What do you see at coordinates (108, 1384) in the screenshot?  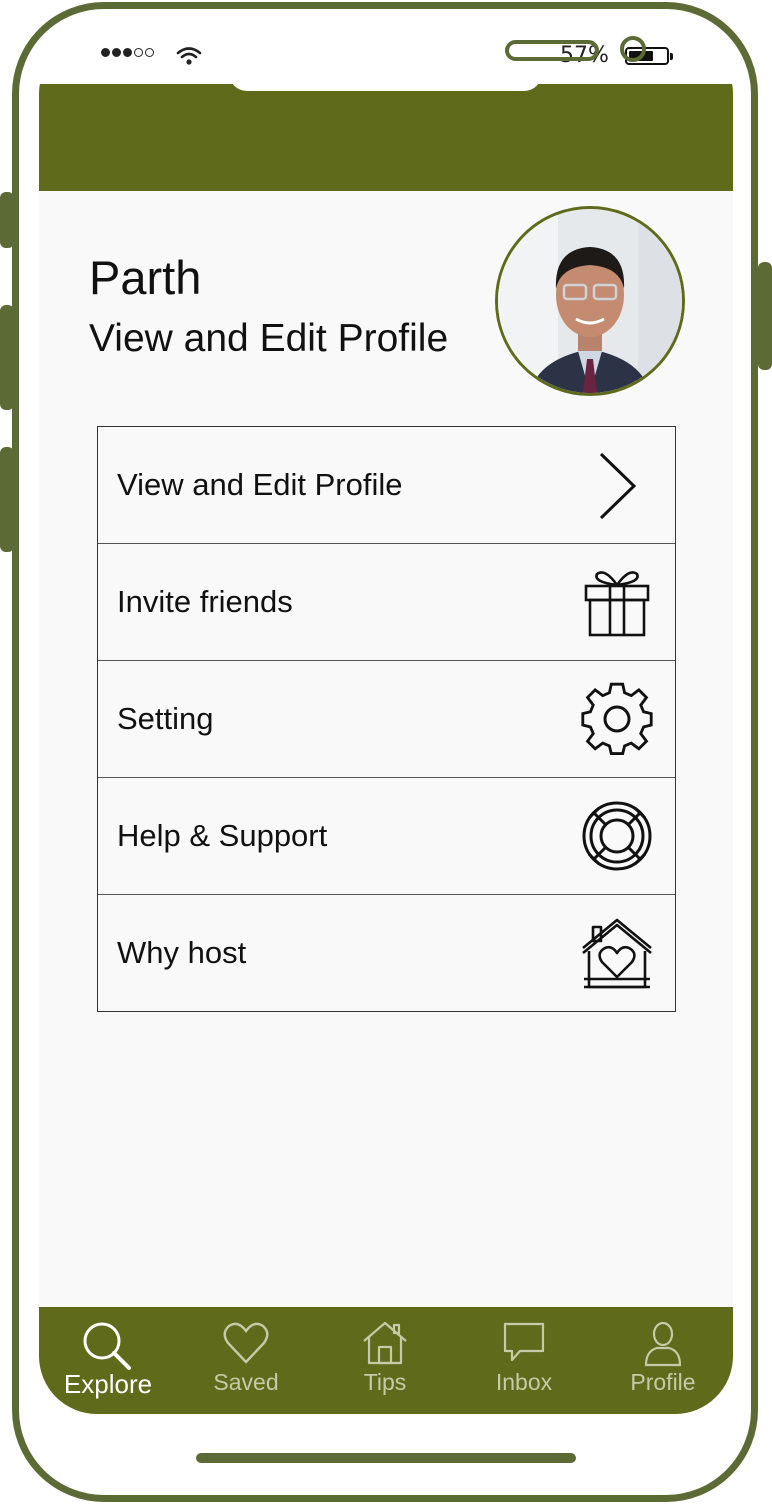 I see `tab-label: Explore` at bounding box center [108, 1384].